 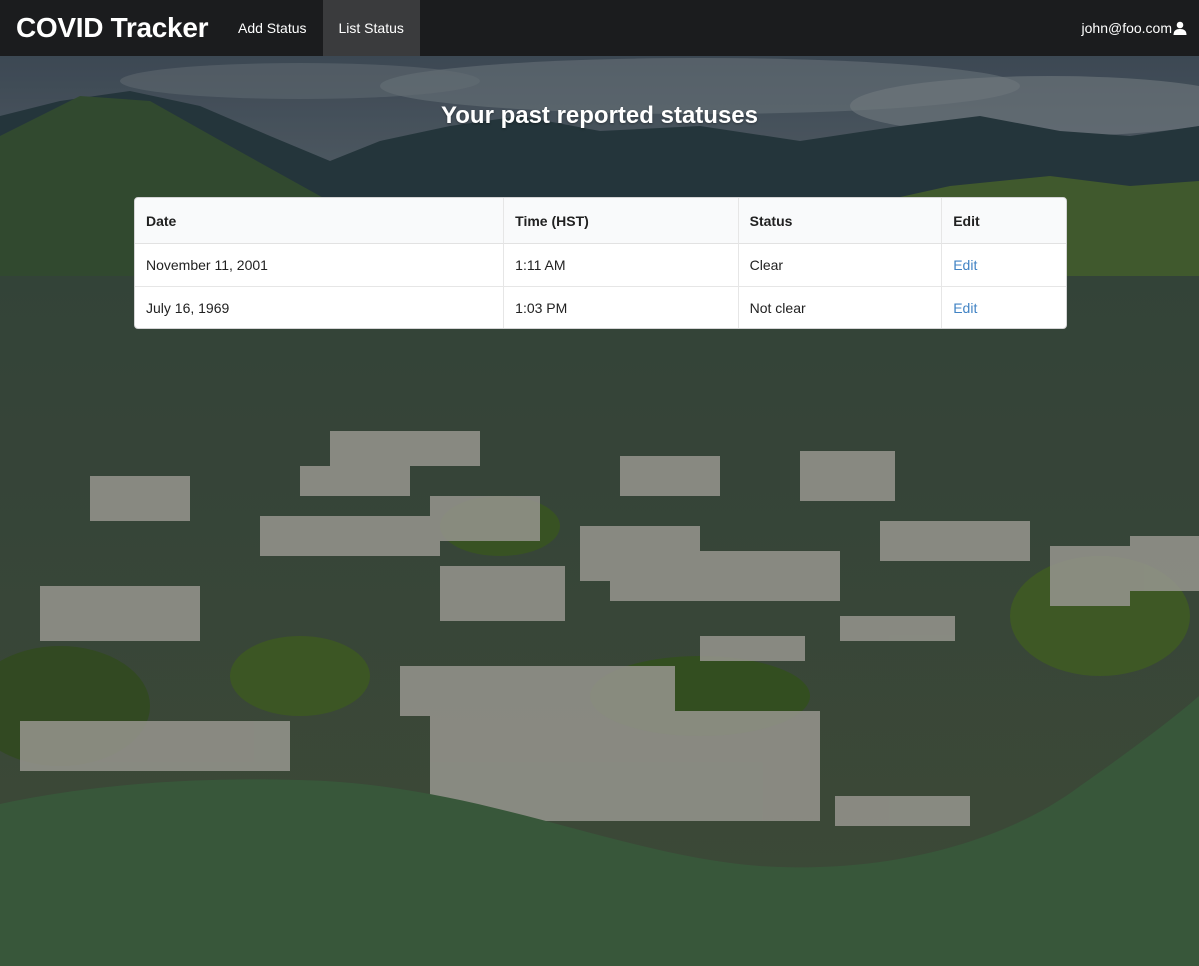 What do you see at coordinates (1180, 28) in the screenshot?
I see `user-icon` at bounding box center [1180, 28].